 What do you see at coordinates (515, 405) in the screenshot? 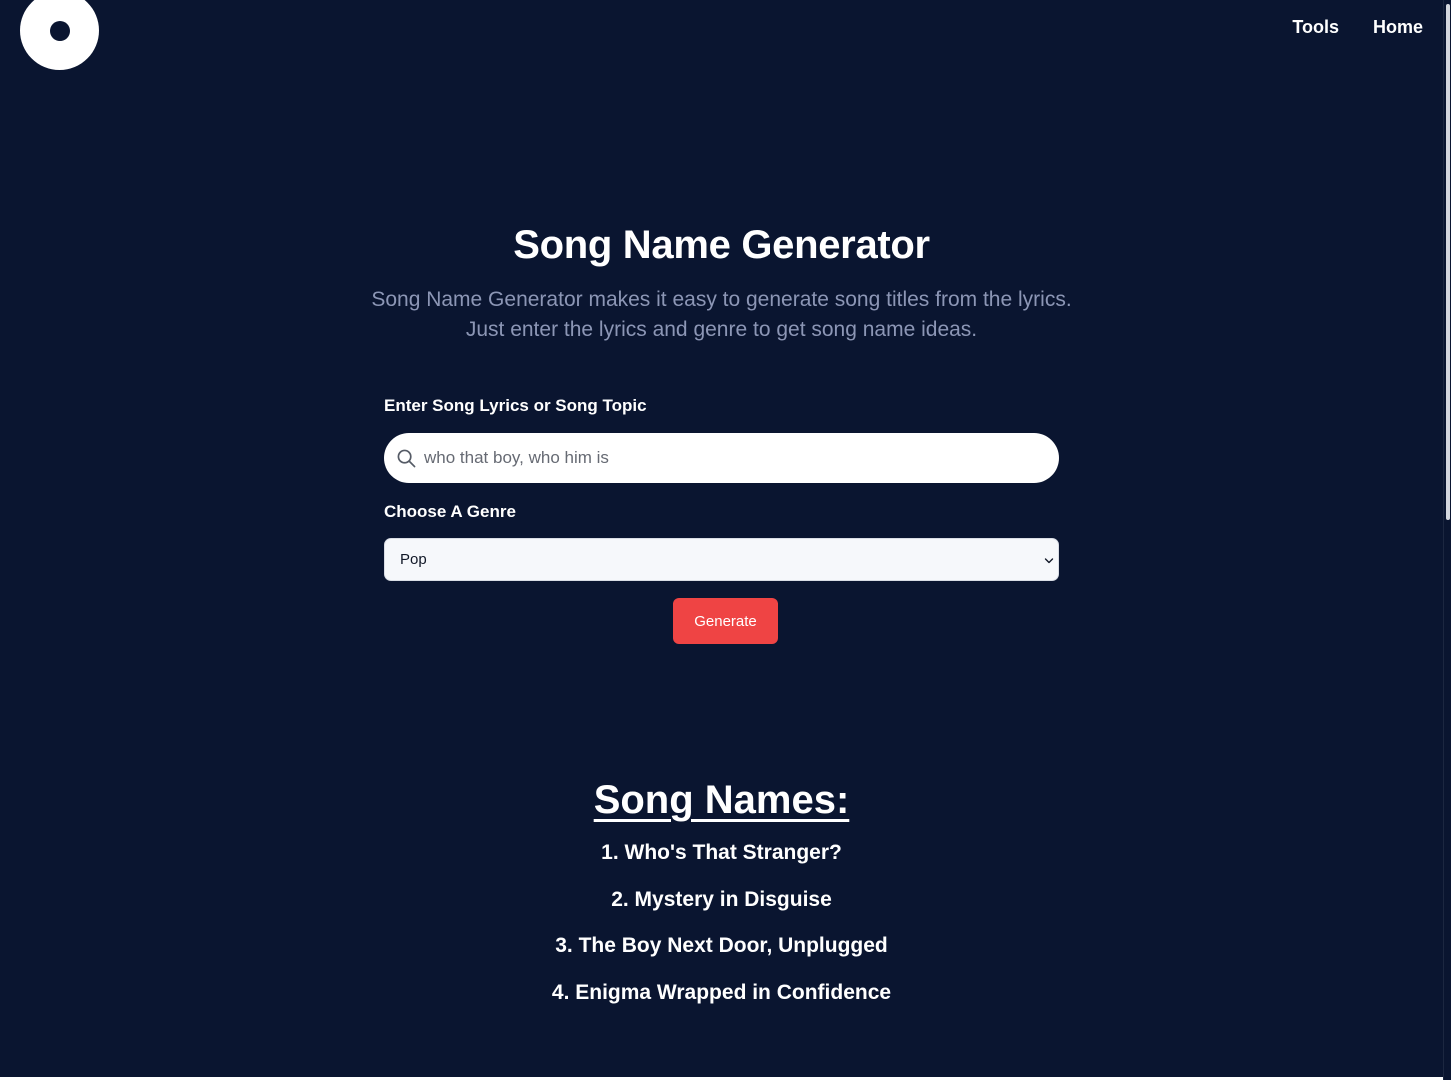
I see `lyrics-label: Enter Song Lyrics or Song Topic` at bounding box center [515, 405].